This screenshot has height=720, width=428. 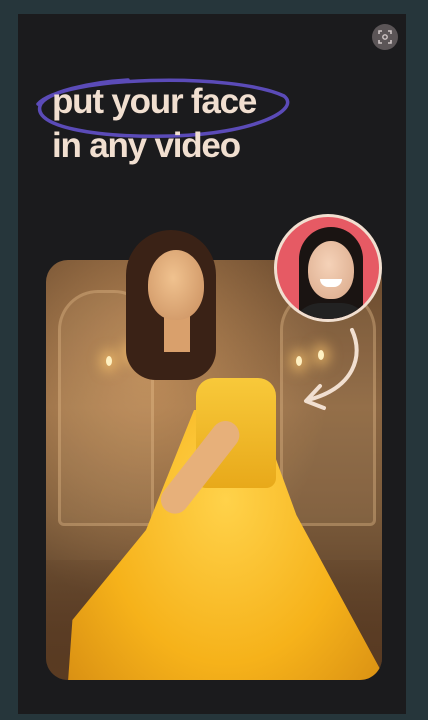 I want to click on face-scan-button, so click(x=385, y=37).